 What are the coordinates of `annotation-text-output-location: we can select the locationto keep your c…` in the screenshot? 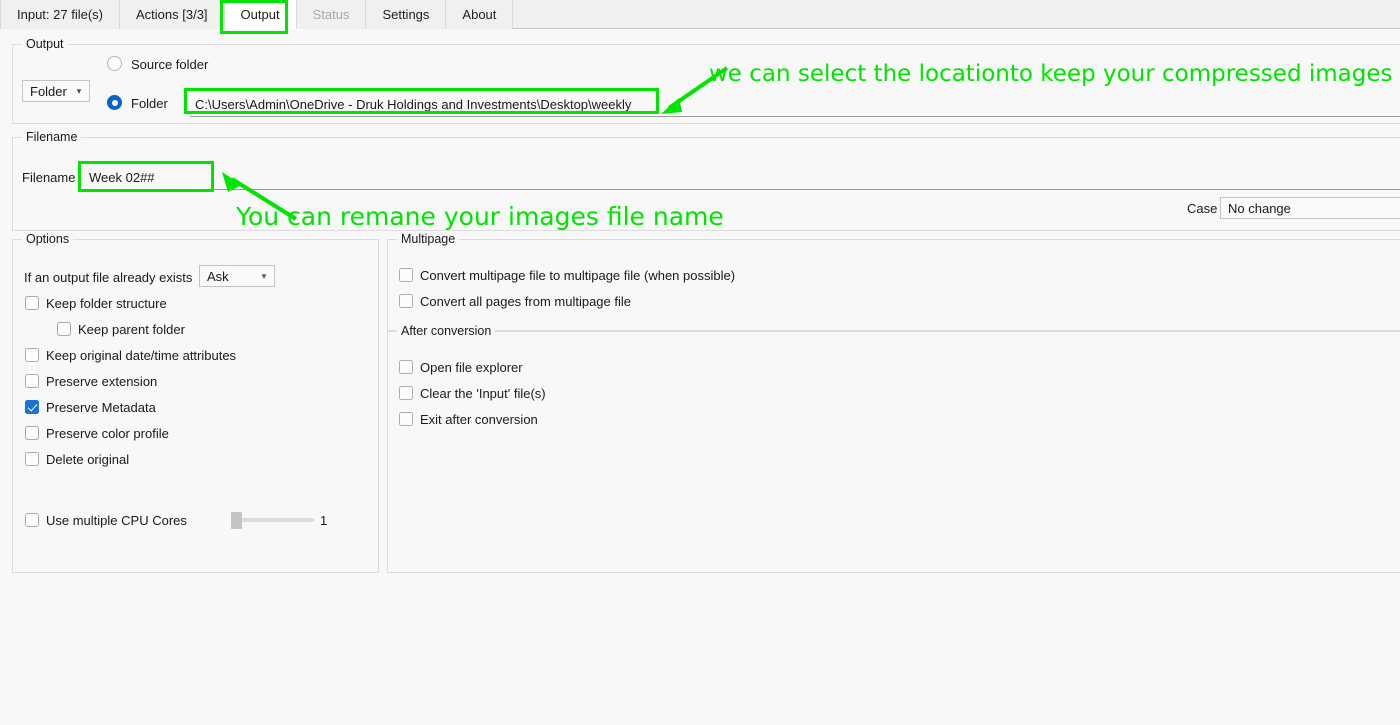 It's located at (1051, 74).